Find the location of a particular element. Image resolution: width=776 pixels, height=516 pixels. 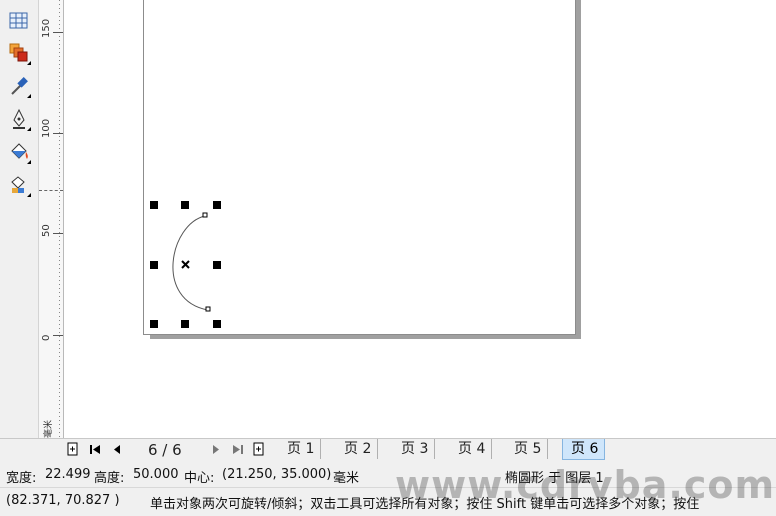

table-tool-button is located at coordinates (19, 21).